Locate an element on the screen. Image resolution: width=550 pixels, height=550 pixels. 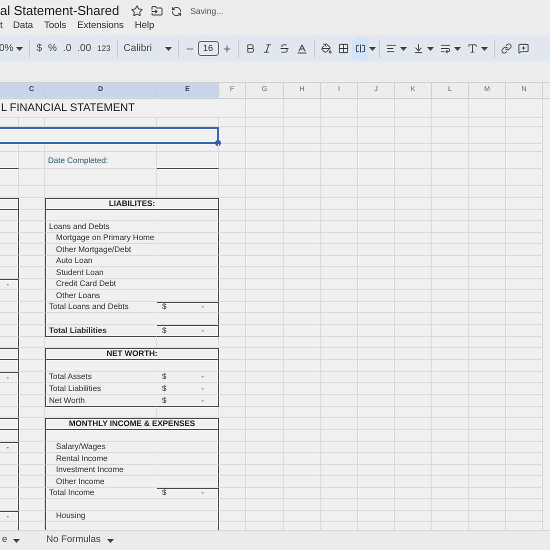
font-dropdown: Calibri is located at coordinates (147, 49).